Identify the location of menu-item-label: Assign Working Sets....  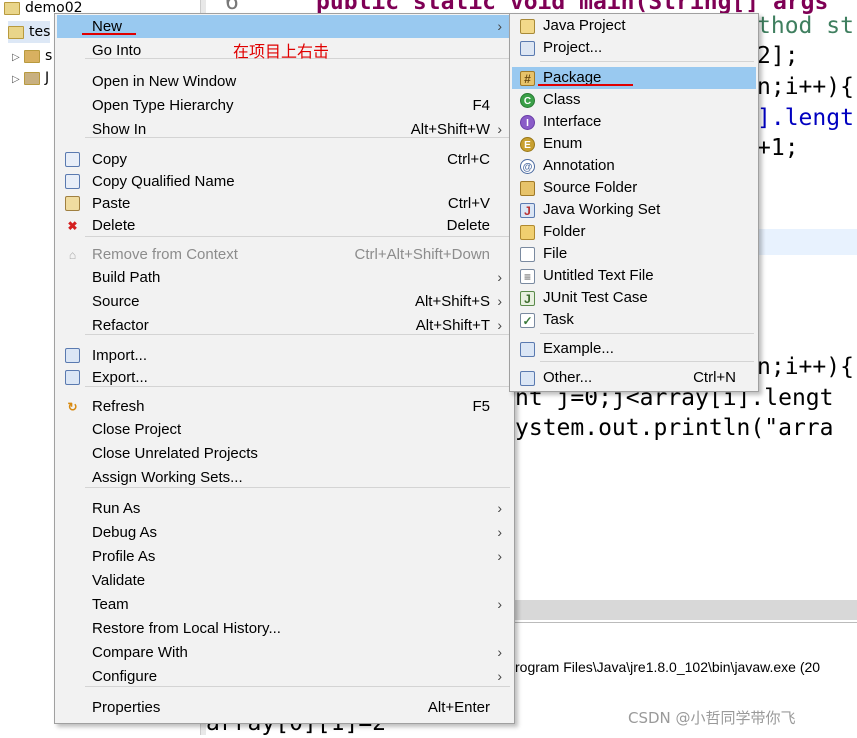
(167, 477).